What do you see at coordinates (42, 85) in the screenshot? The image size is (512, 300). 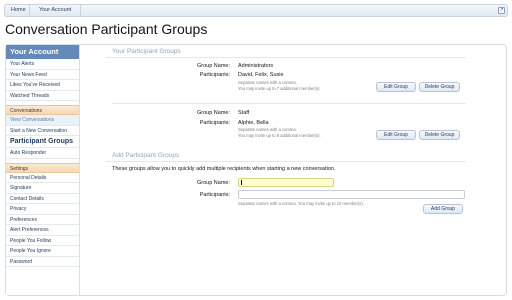 I see `sidebar-item-likes: Likes You've Received` at bounding box center [42, 85].